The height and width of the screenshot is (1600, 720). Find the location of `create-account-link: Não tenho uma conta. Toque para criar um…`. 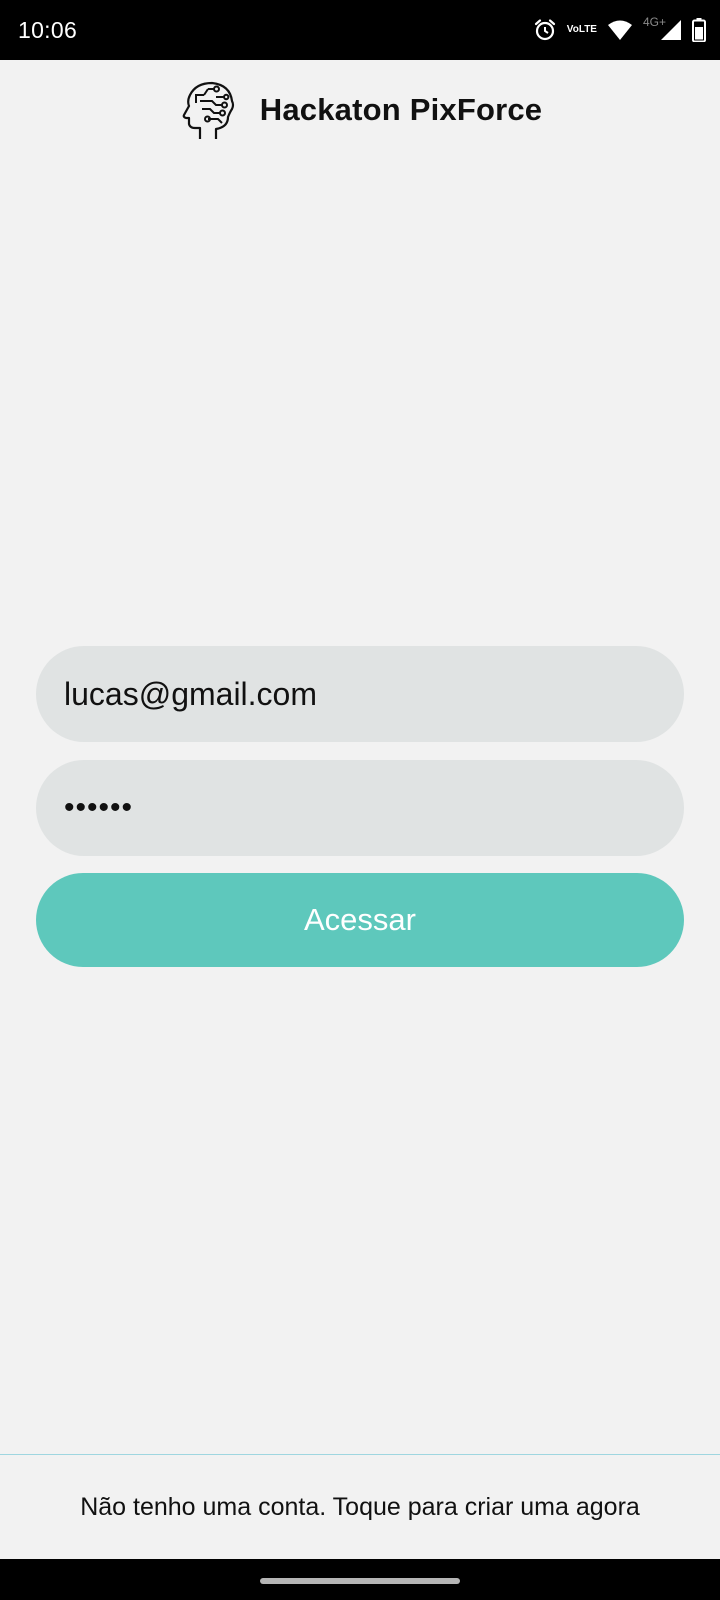

create-account-link: Não tenho uma conta. Toque para criar um… is located at coordinates (360, 1507).